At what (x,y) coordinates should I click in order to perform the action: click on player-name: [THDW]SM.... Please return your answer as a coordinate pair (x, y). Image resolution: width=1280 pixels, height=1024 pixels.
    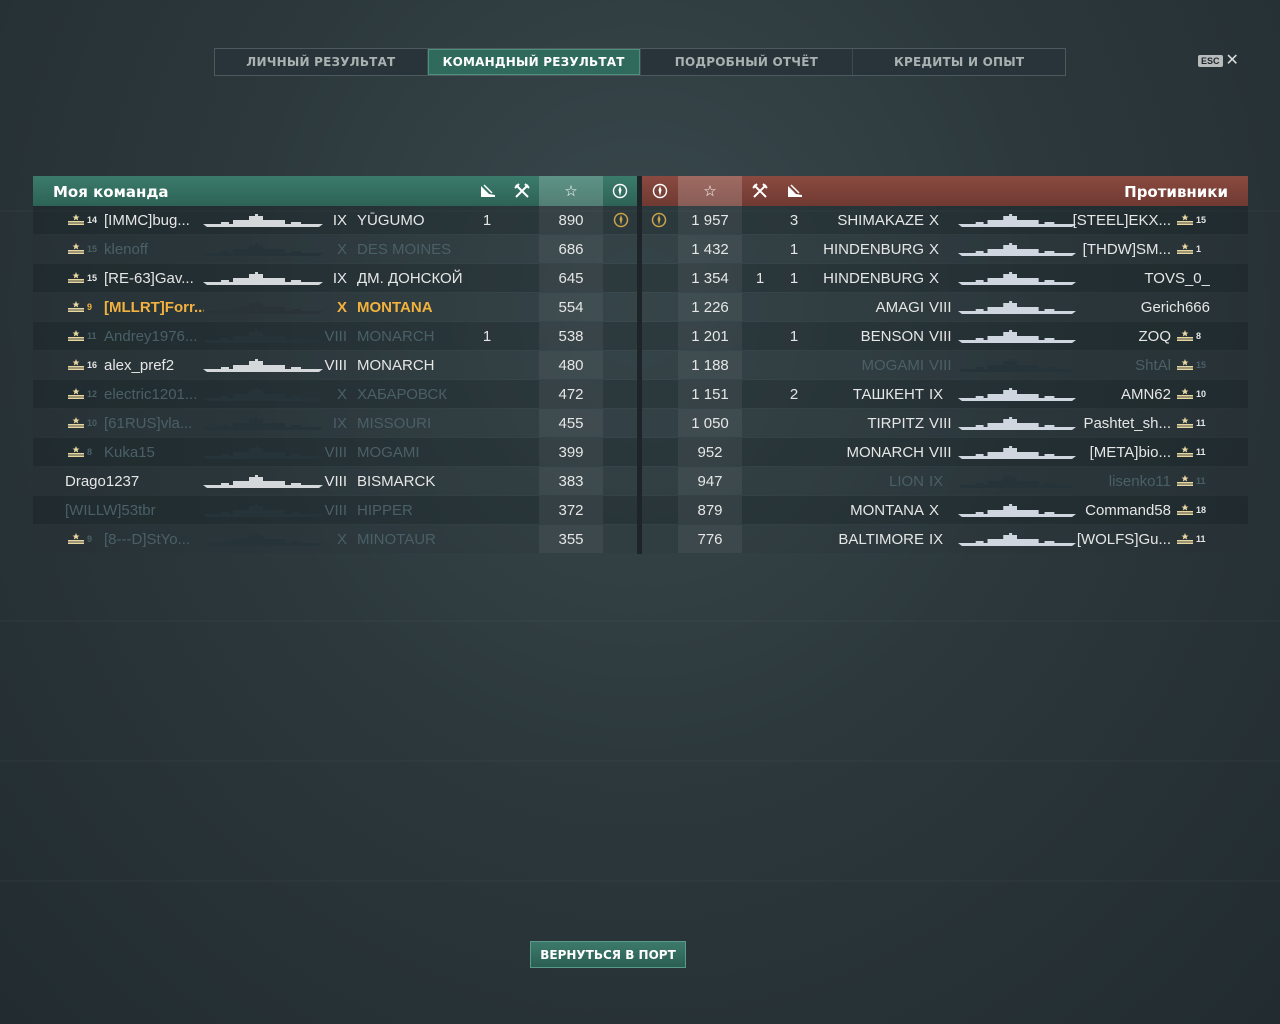
    Looking at the image, I should click on (1121, 249).